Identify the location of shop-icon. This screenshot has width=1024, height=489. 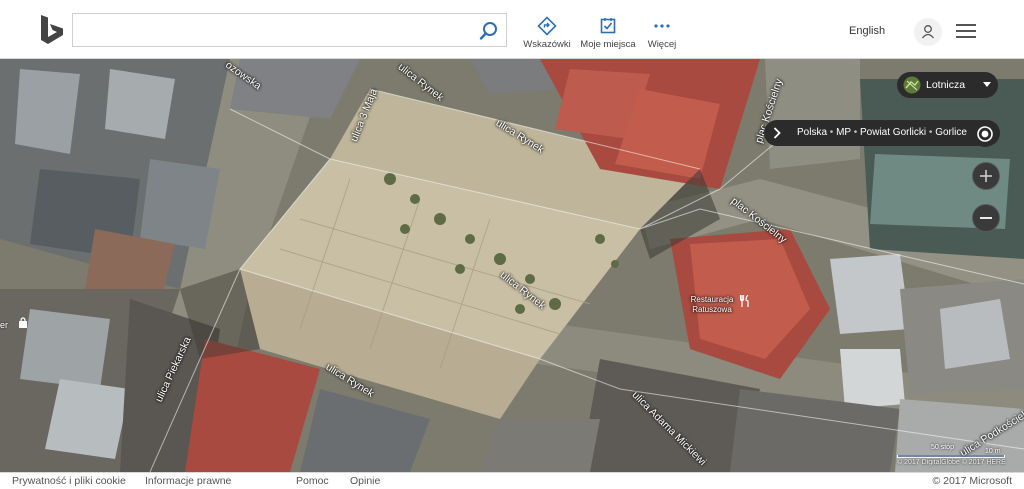
(23, 323).